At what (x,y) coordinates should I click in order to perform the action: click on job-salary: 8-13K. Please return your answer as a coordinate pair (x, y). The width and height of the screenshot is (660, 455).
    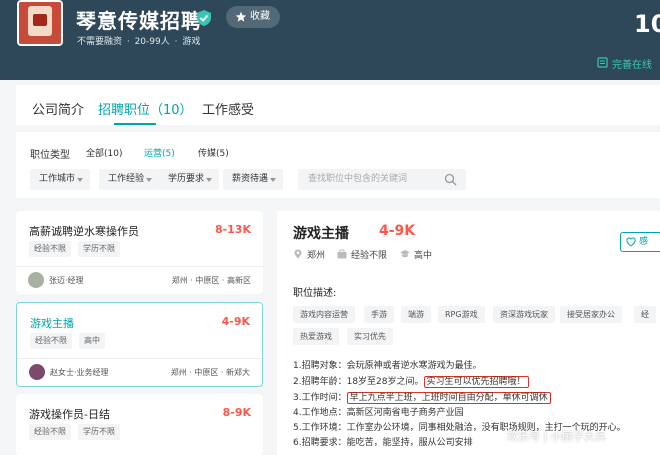
    Looking at the image, I should click on (232, 229).